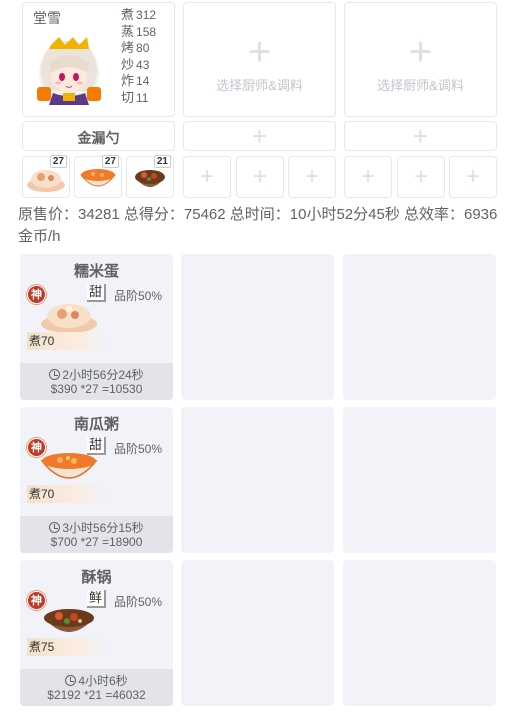  What do you see at coordinates (96, 374) in the screenshot?
I see `cook-time: 2小时56分24秒` at bounding box center [96, 374].